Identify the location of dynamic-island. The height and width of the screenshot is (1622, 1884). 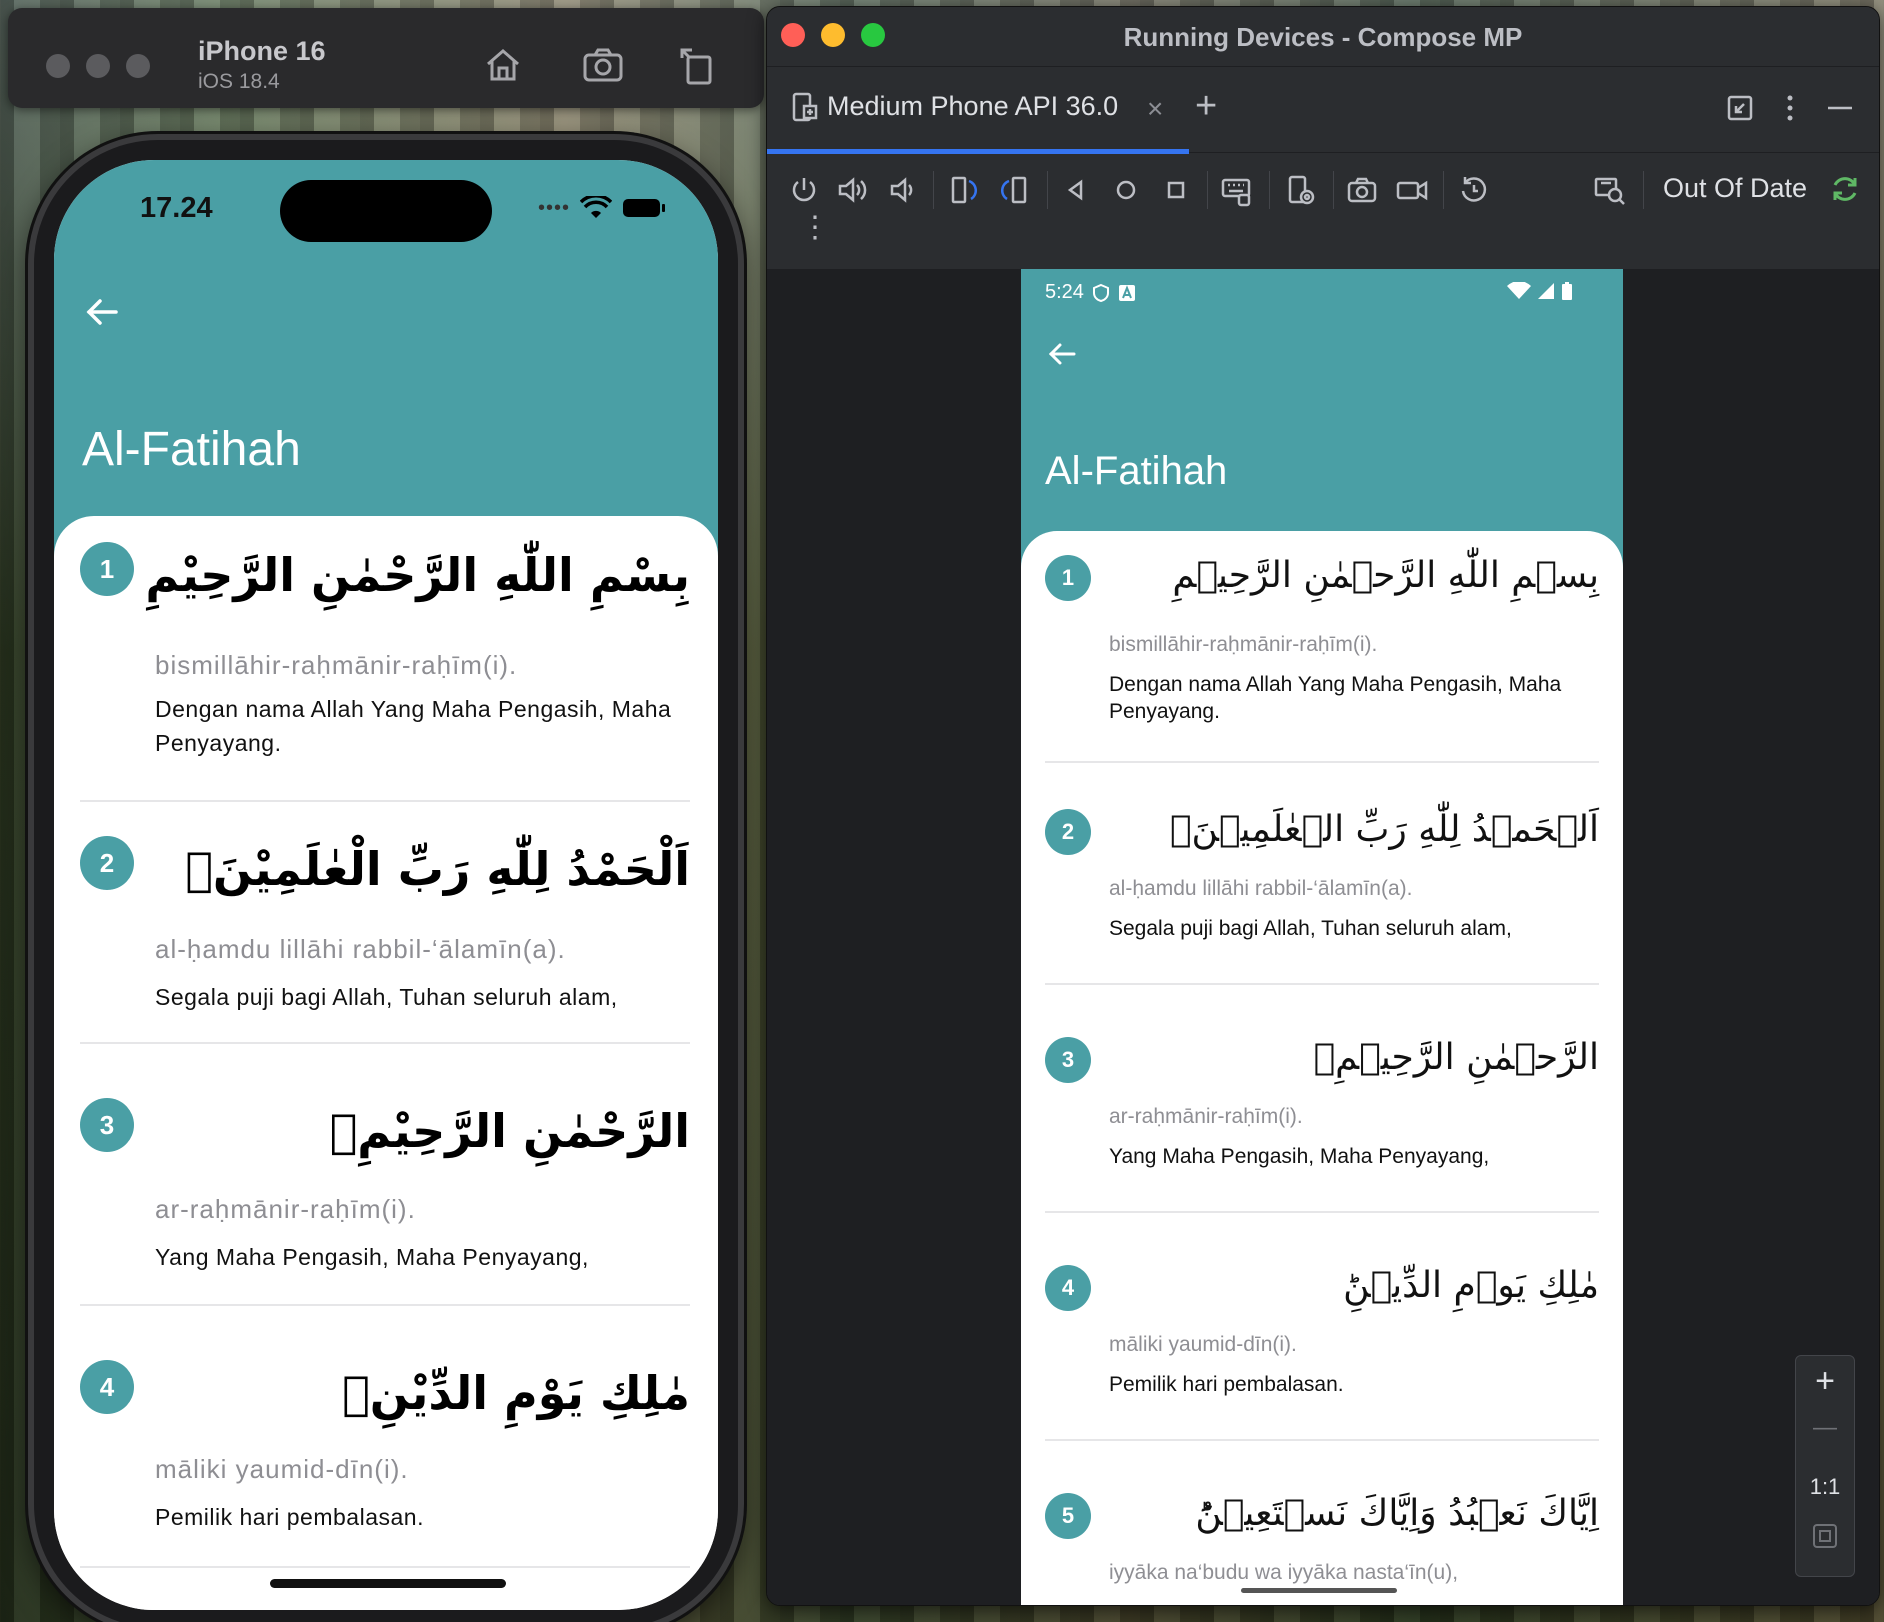
(386, 211).